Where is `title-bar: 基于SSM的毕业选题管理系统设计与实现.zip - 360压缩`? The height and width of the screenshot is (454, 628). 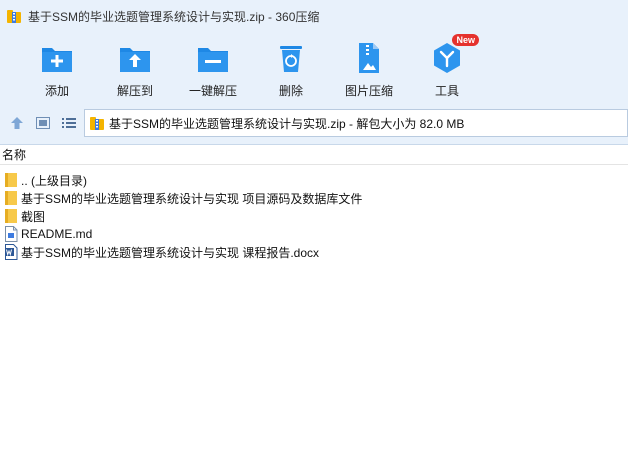 title-bar: 基于SSM的毕业选题管理系统设计与实现.zip - 360压缩 is located at coordinates (314, 16).